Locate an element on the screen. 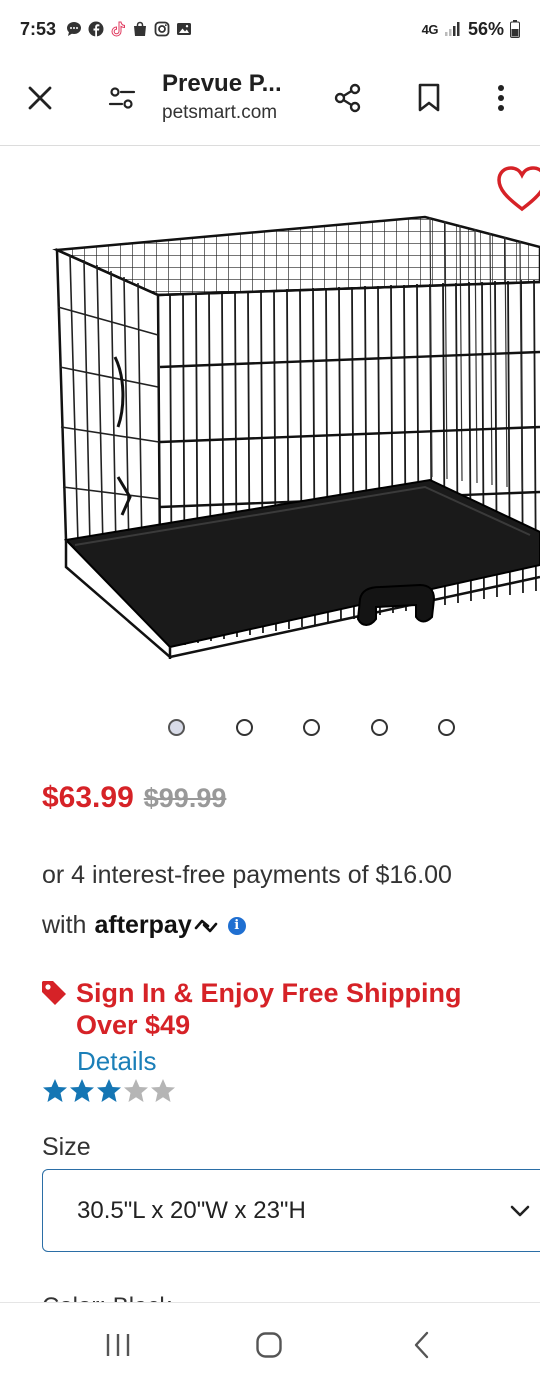  page-title-block: Prevue P... petsmart.com is located at coordinates (242, 97).